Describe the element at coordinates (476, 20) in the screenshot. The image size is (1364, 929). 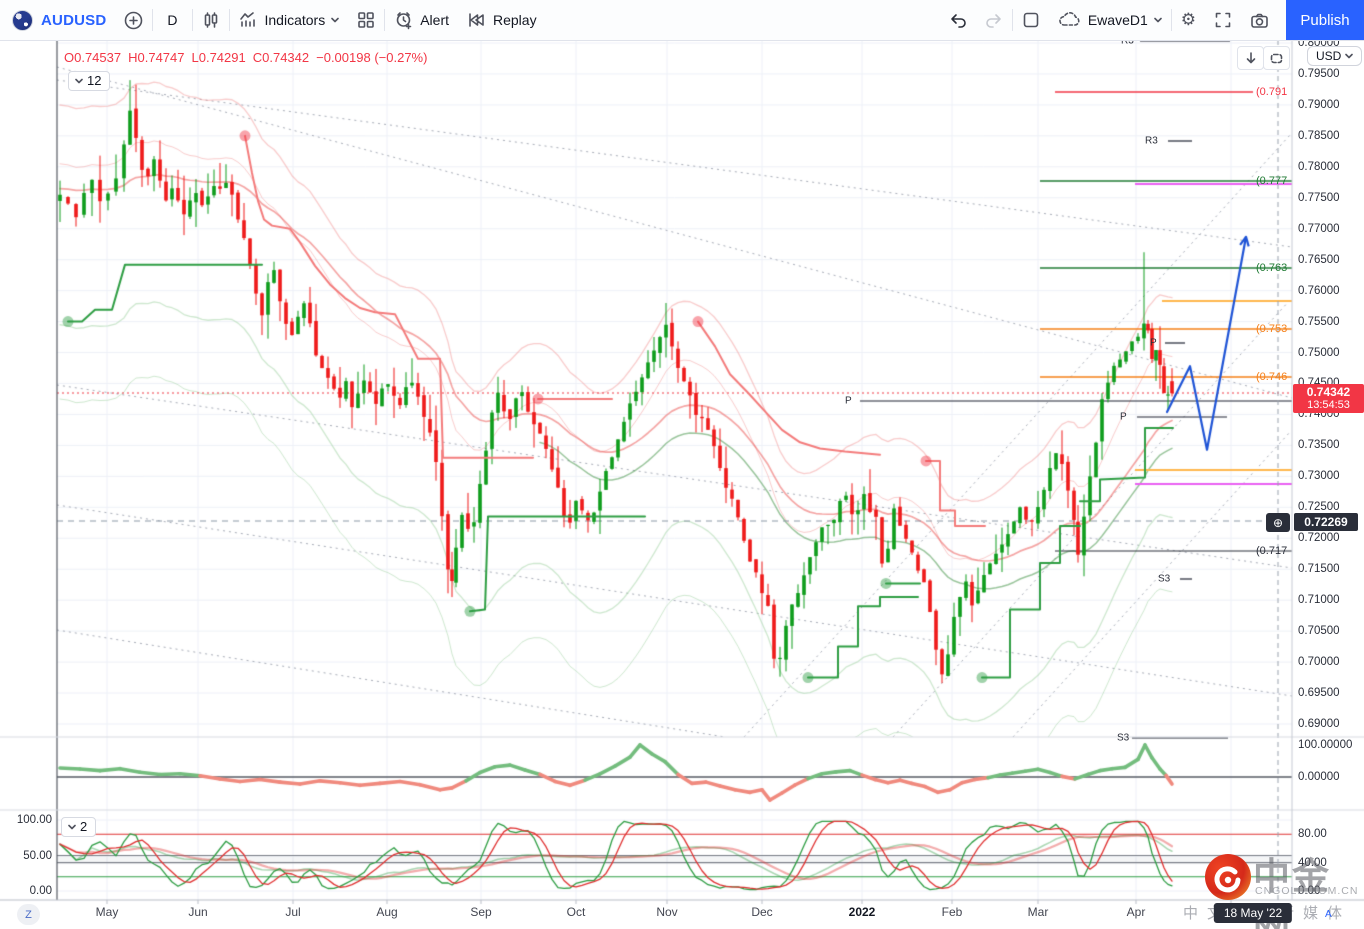
I see `replay-icon` at that location.